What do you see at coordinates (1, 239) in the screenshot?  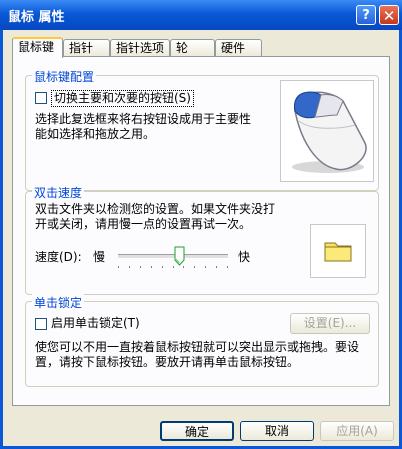 I see `window-border-left` at bounding box center [1, 239].